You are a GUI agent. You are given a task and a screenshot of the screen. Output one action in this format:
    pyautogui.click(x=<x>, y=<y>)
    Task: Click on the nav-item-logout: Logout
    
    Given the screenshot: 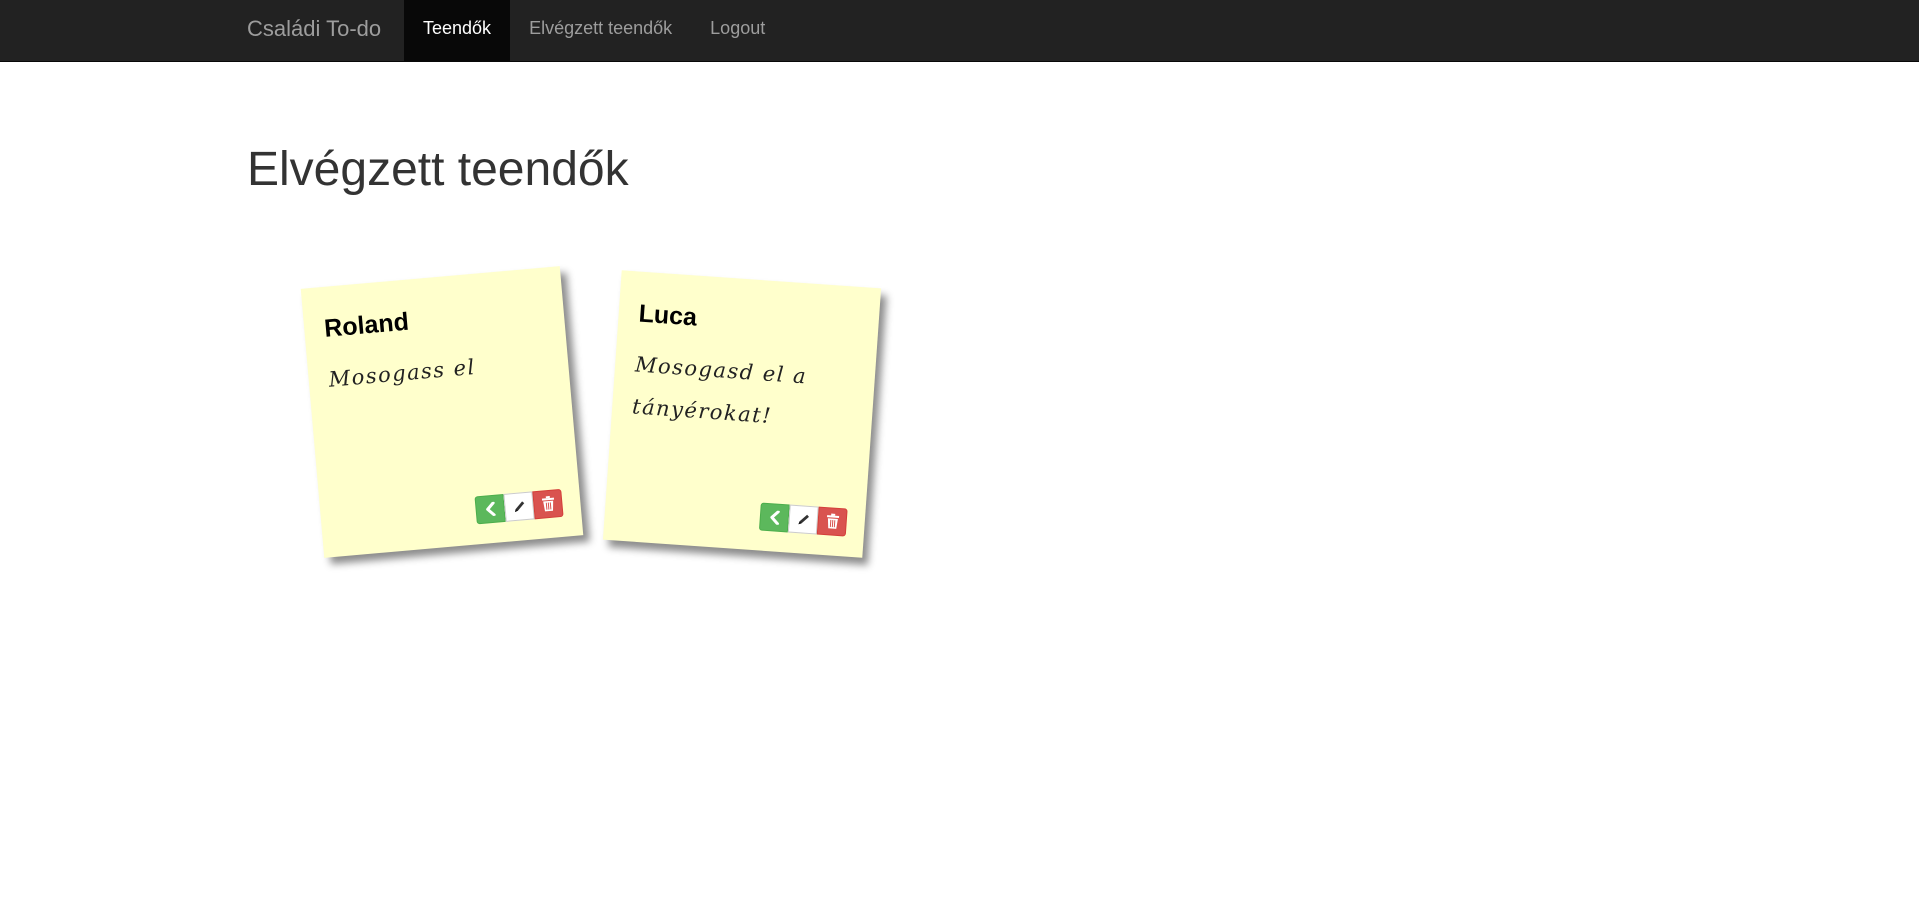 What is the action you would take?
    pyautogui.click(x=737, y=30)
    